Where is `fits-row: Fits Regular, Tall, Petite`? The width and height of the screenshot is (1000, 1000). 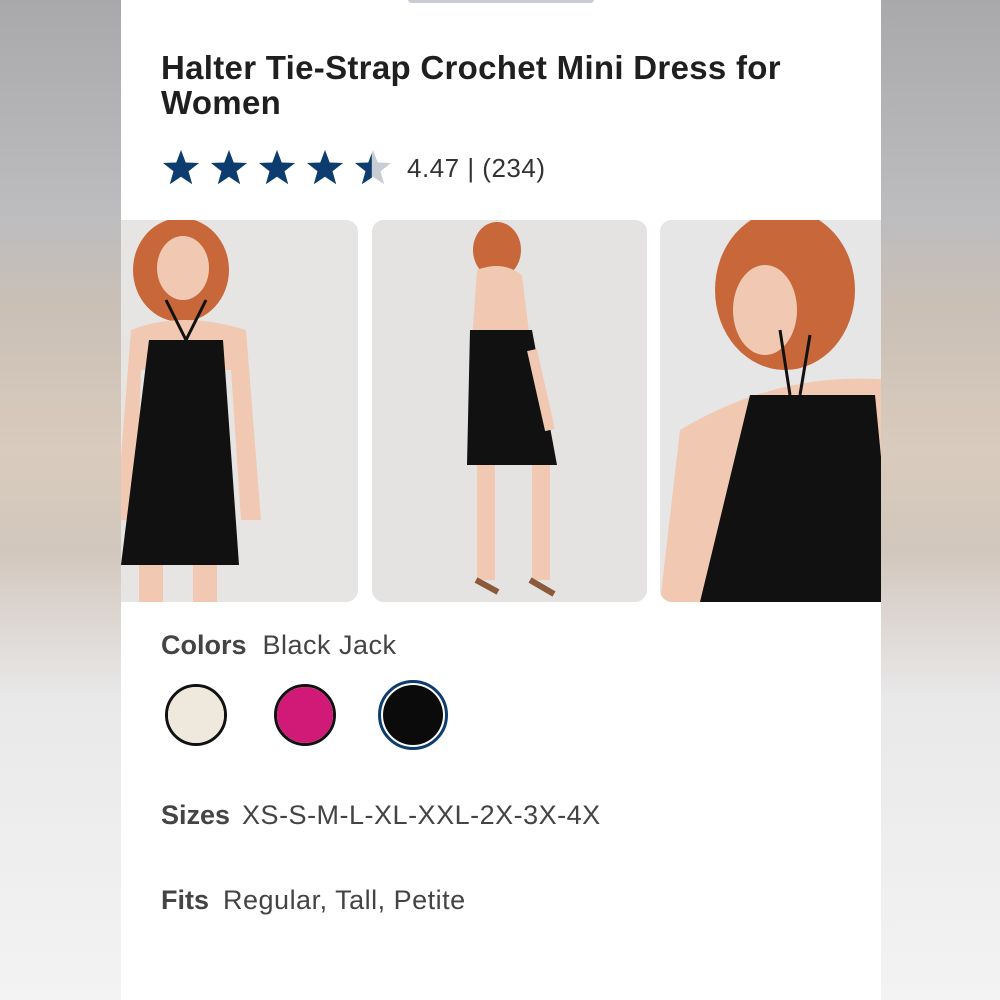
fits-row: Fits Regular, Tall, Petite is located at coordinates (313, 900).